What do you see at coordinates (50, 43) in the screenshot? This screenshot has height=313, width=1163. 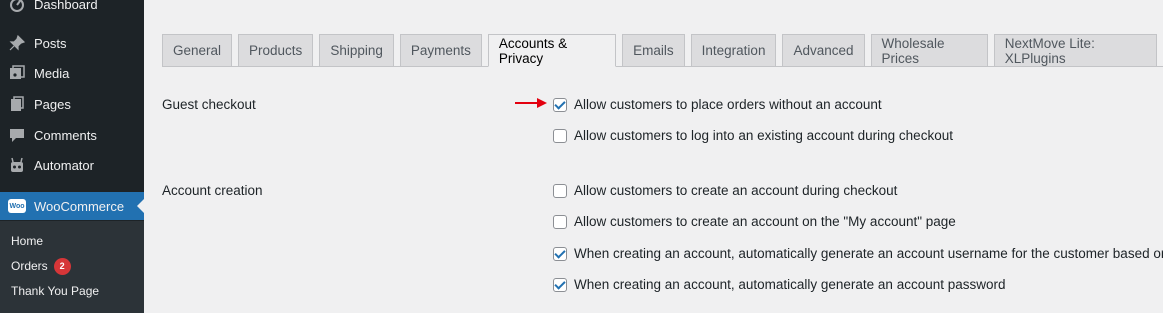 I see `menu-label: Posts` at bounding box center [50, 43].